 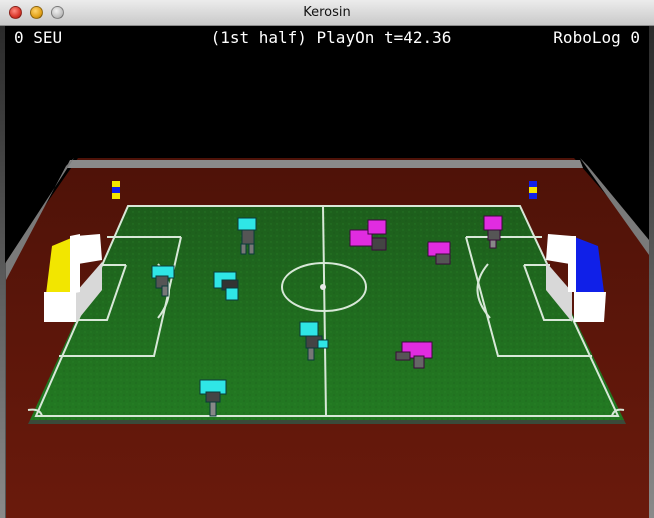 What do you see at coordinates (324, 164) in the screenshot?
I see `back-wall` at bounding box center [324, 164].